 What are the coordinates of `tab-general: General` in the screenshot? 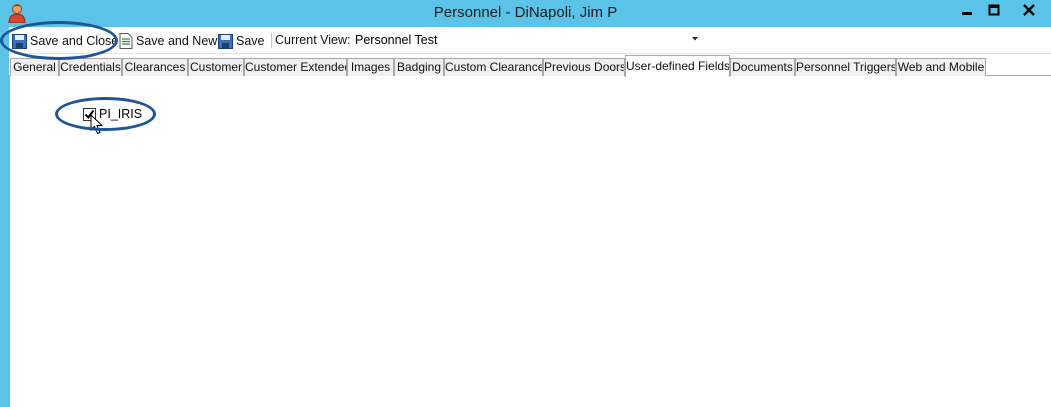 It's located at (34, 67).